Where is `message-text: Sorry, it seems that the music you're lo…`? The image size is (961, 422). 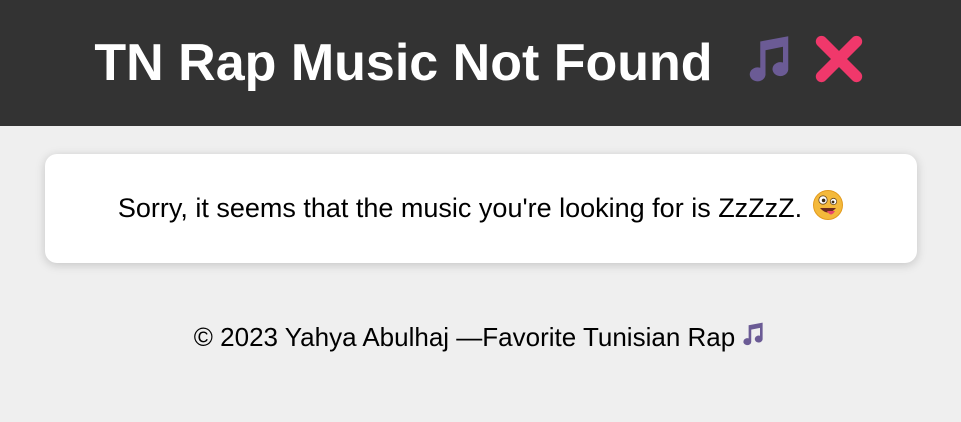 message-text: Sorry, it seems that the music you're lo… is located at coordinates (460, 208).